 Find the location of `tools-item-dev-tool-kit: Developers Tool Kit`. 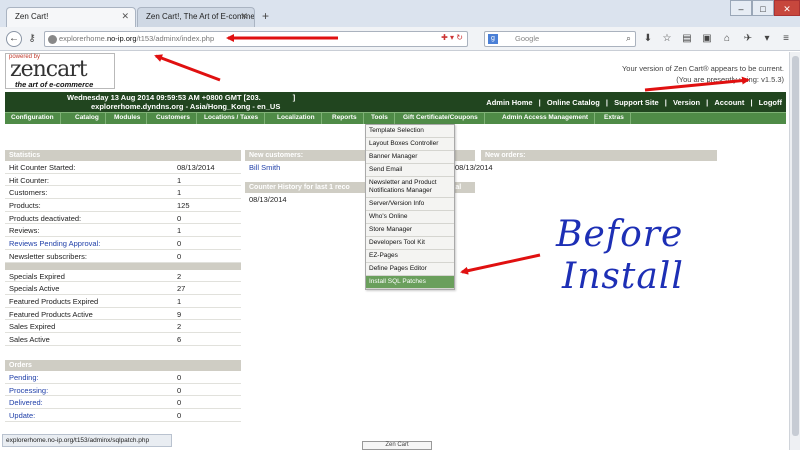

tools-item-dev-tool-kit: Developers Tool Kit is located at coordinates (410, 243).